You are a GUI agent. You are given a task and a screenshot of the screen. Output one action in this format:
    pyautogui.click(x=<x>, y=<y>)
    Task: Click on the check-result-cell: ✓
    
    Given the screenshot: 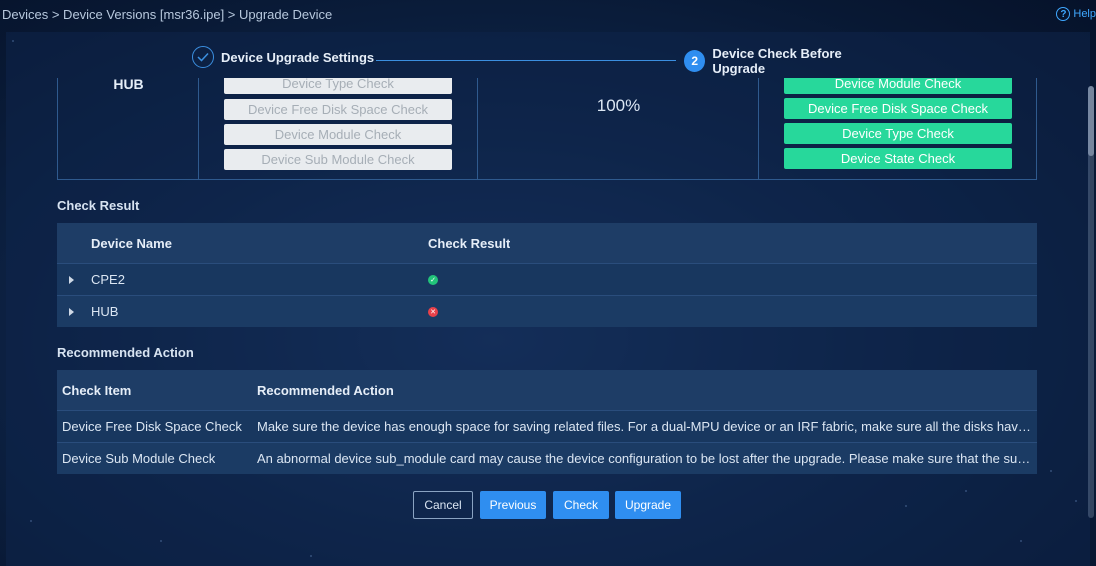 What is the action you would take?
    pyautogui.click(x=433, y=279)
    